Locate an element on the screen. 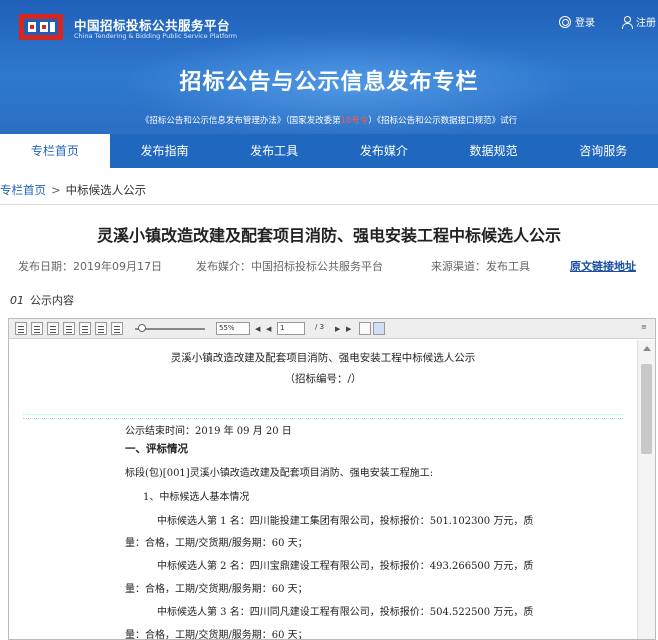 This screenshot has width=658, height=640. login-link: 登录 is located at coordinates (577, 21).